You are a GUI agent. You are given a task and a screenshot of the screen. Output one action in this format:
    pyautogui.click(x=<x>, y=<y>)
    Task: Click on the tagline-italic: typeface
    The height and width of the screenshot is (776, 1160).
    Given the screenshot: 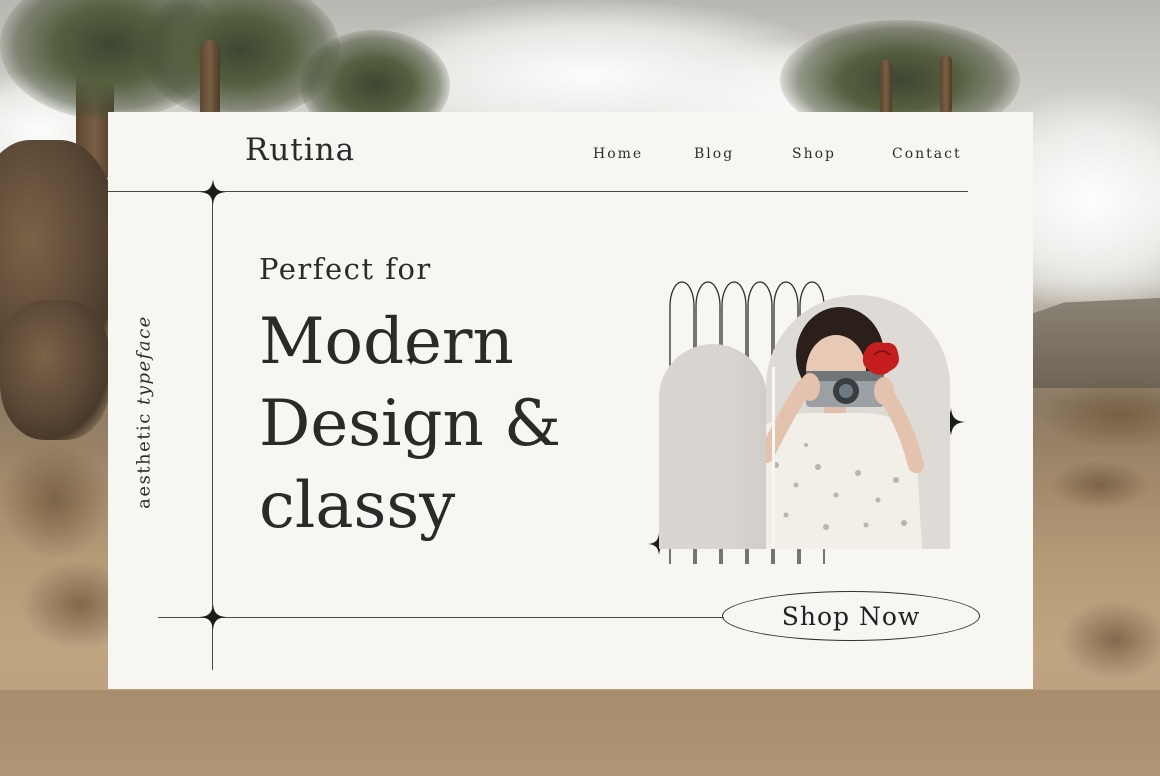 What is the action you would take?
    pyautogui.click(x=144, y=360)
    